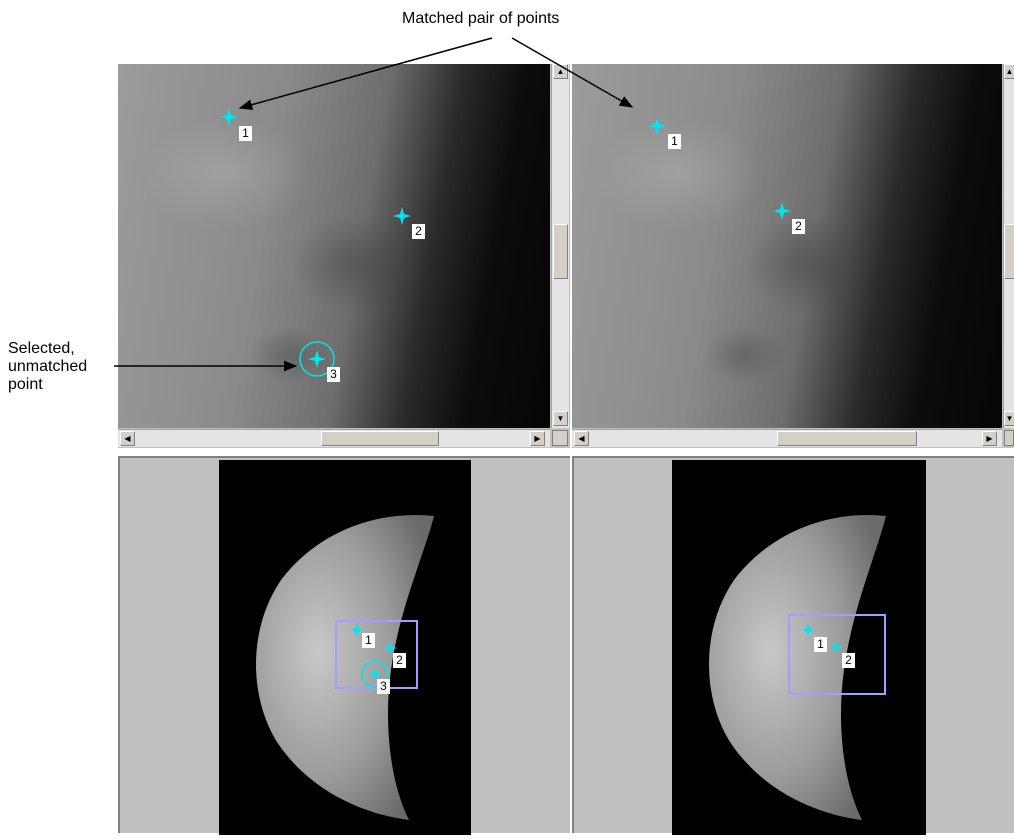  I want to click on input-vertical-scrollbar: ▲ ▼, so click(560, 246).